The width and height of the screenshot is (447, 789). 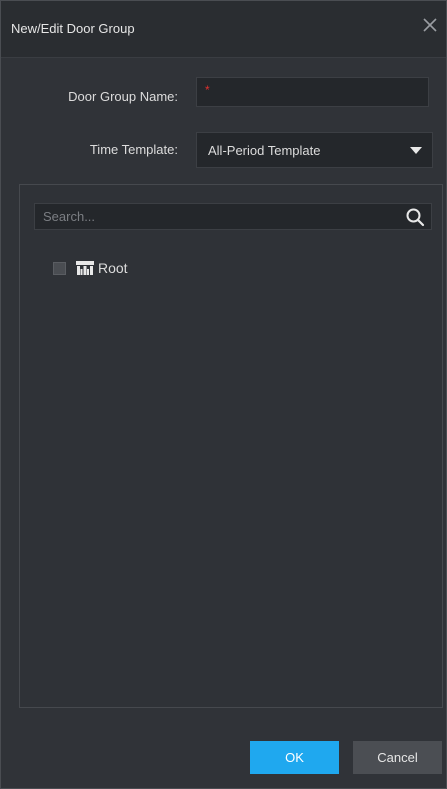 What do you see at coordinates (113, 268) in the screenshot?
I see `tree-node-label: Root` at bounding box center [113, 268].